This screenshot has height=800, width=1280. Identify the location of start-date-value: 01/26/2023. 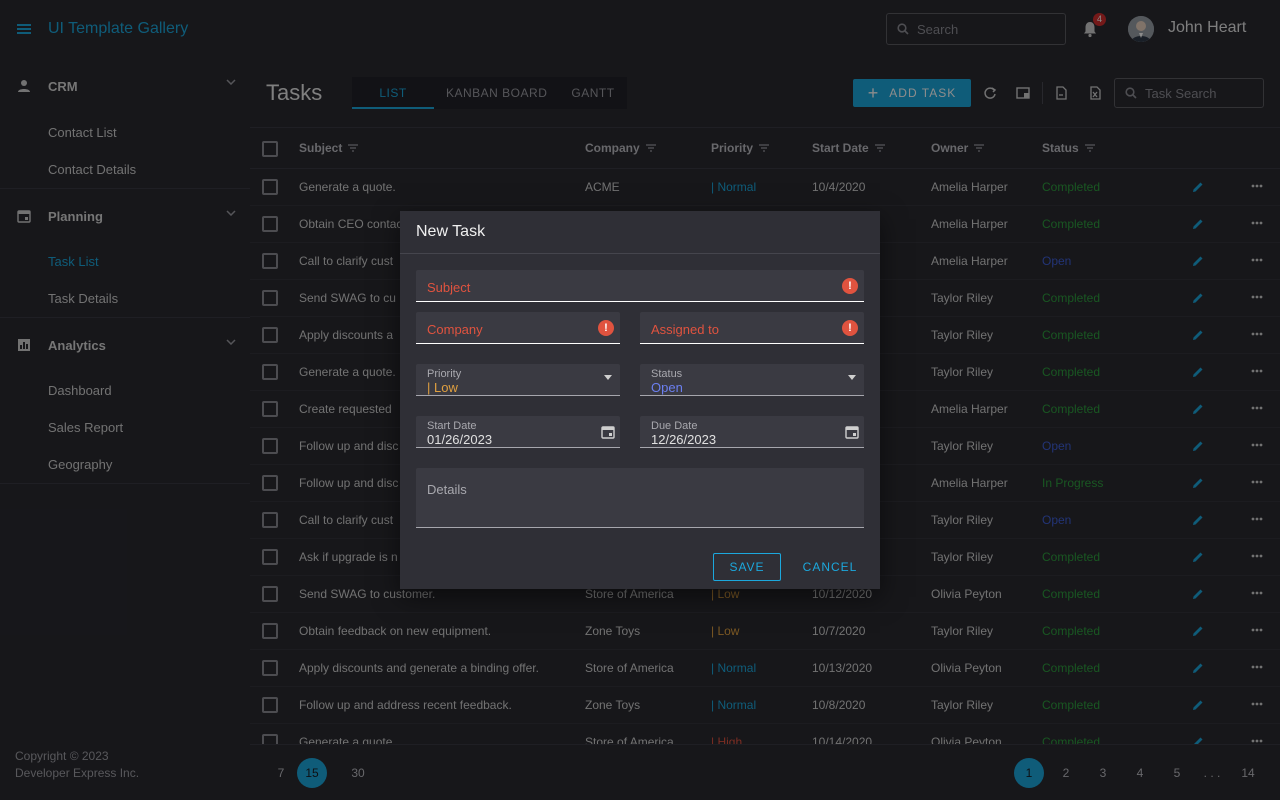
(460, 439).